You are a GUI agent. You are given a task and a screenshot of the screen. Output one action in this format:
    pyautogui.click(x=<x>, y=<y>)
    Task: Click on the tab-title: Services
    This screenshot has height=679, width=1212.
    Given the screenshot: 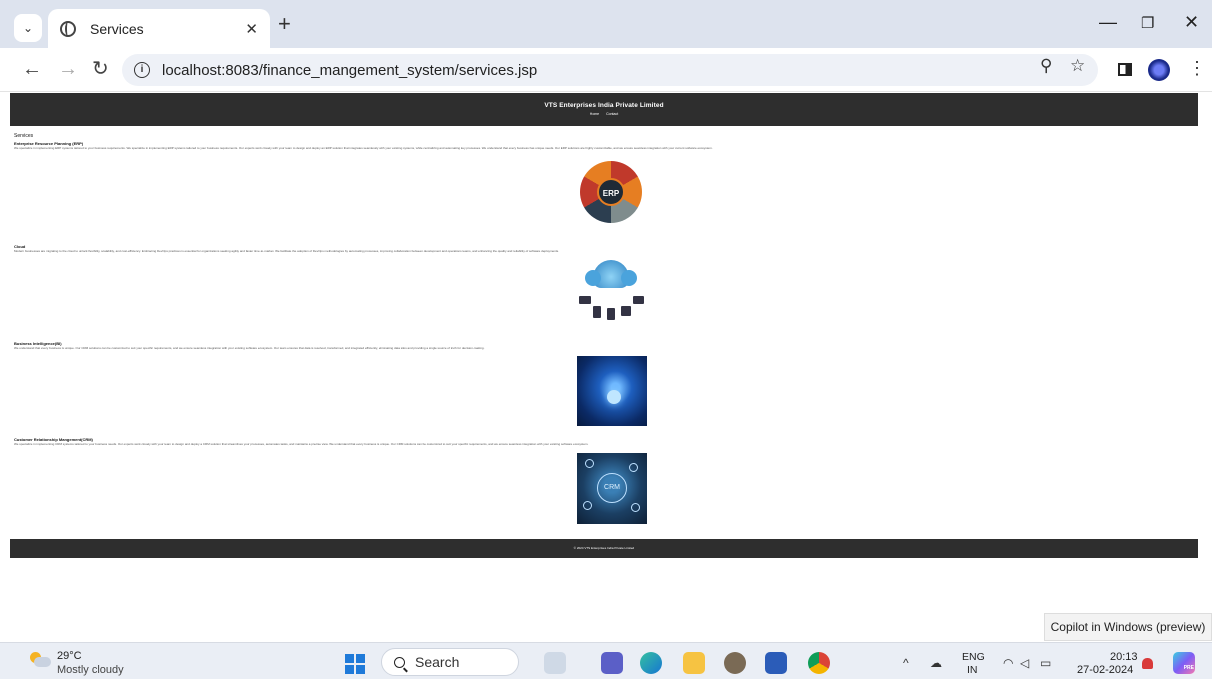 What is the action you would take?
    pyautogui.click(x=117, y=28)
    